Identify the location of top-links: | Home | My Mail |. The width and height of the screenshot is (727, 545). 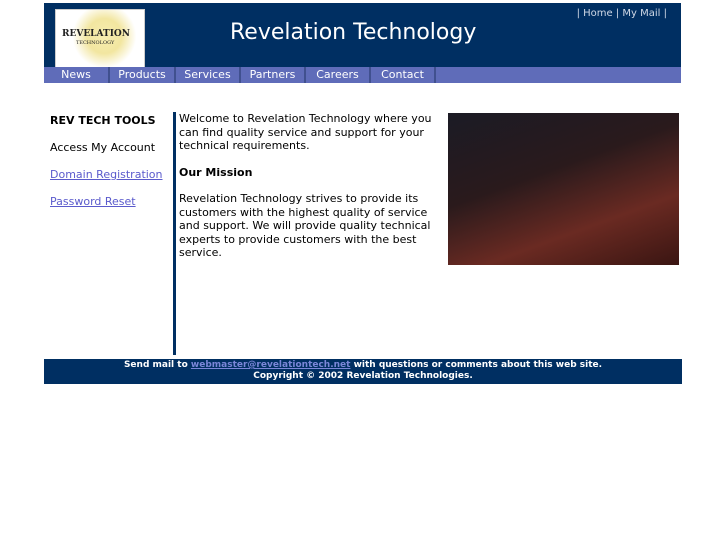
(621, 13).